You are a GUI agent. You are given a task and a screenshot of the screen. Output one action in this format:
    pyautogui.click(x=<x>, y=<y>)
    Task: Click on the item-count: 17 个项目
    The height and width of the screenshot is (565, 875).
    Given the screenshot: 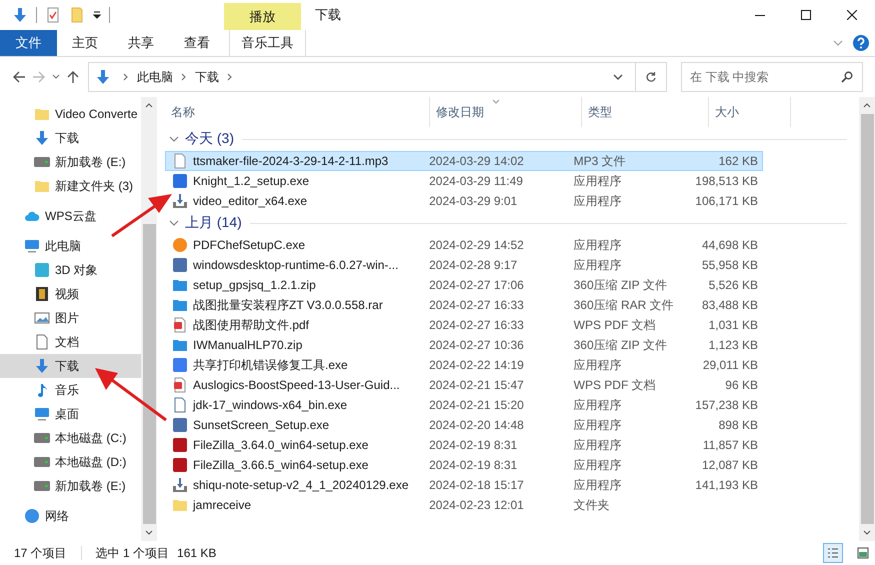 What is the action you would take?
    pyautogui.click(x=40, y=553)
    